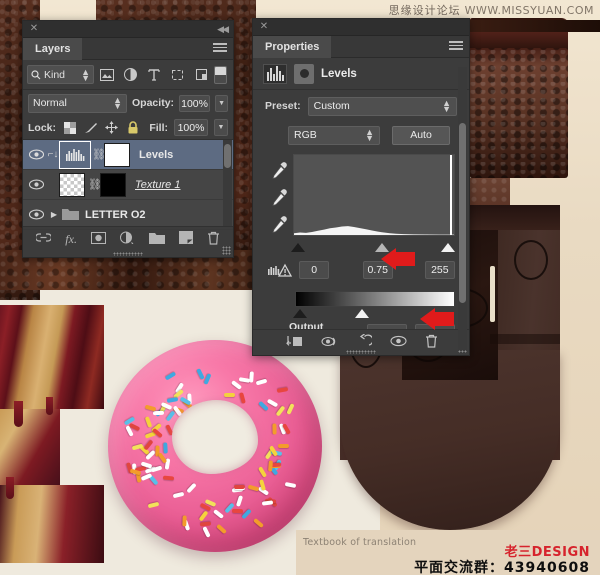 The width and height of the screenshot is (600, 575). Describe the element at coordinates (298, 247) in the screenshot. I see `input-black-slider` at that location.